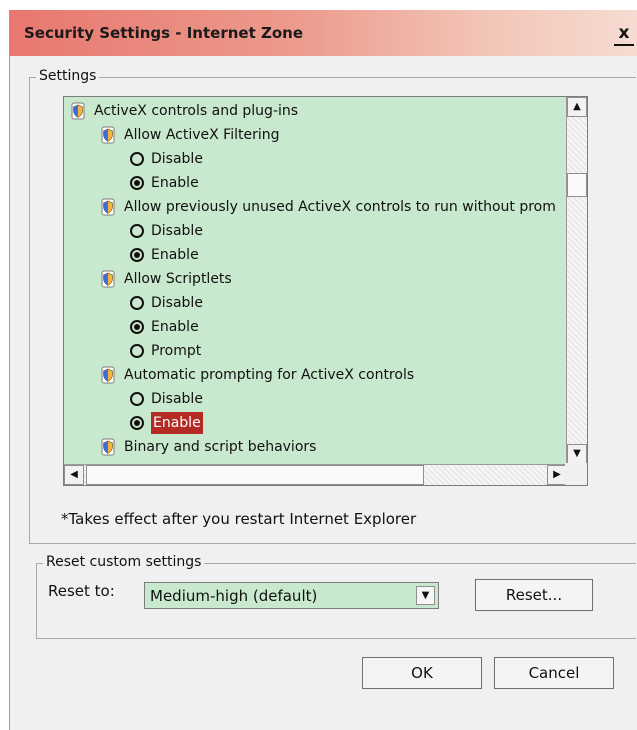  I want to click on horizontal-scrollbar: ◀ ▶, so click(315, 474).